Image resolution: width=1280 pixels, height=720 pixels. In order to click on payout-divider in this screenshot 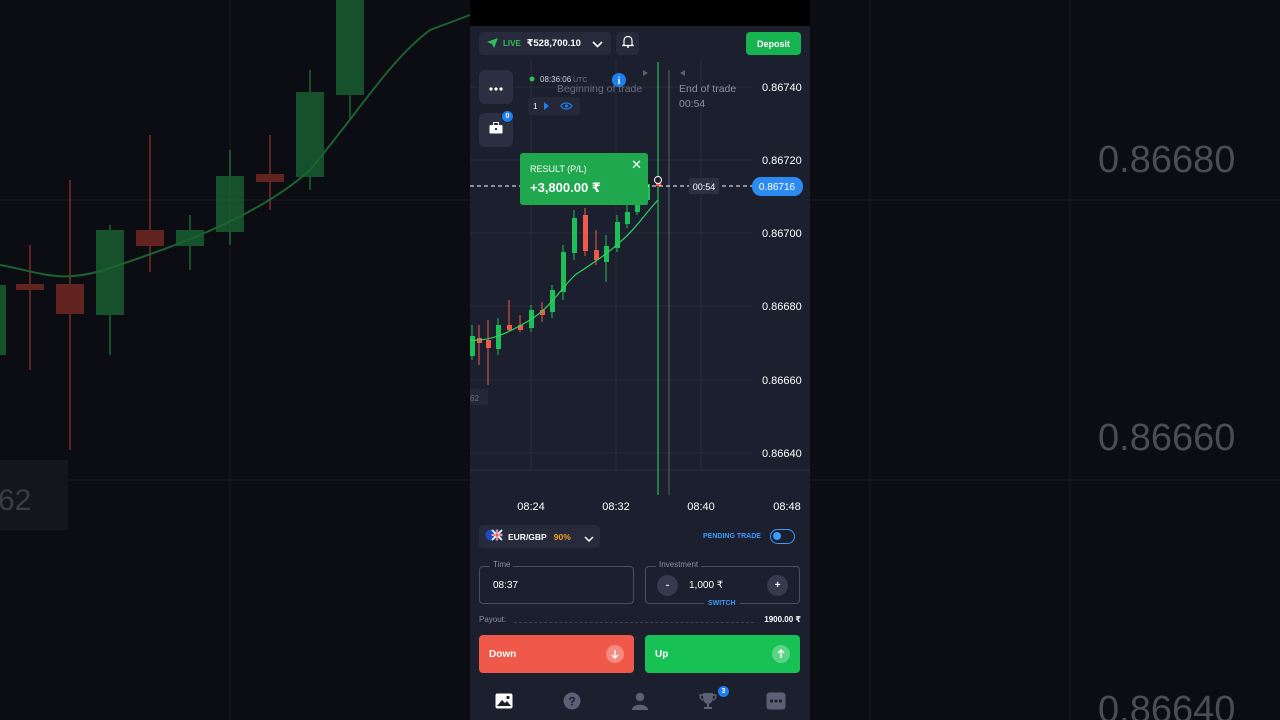, I will do `click(634, 622)`.